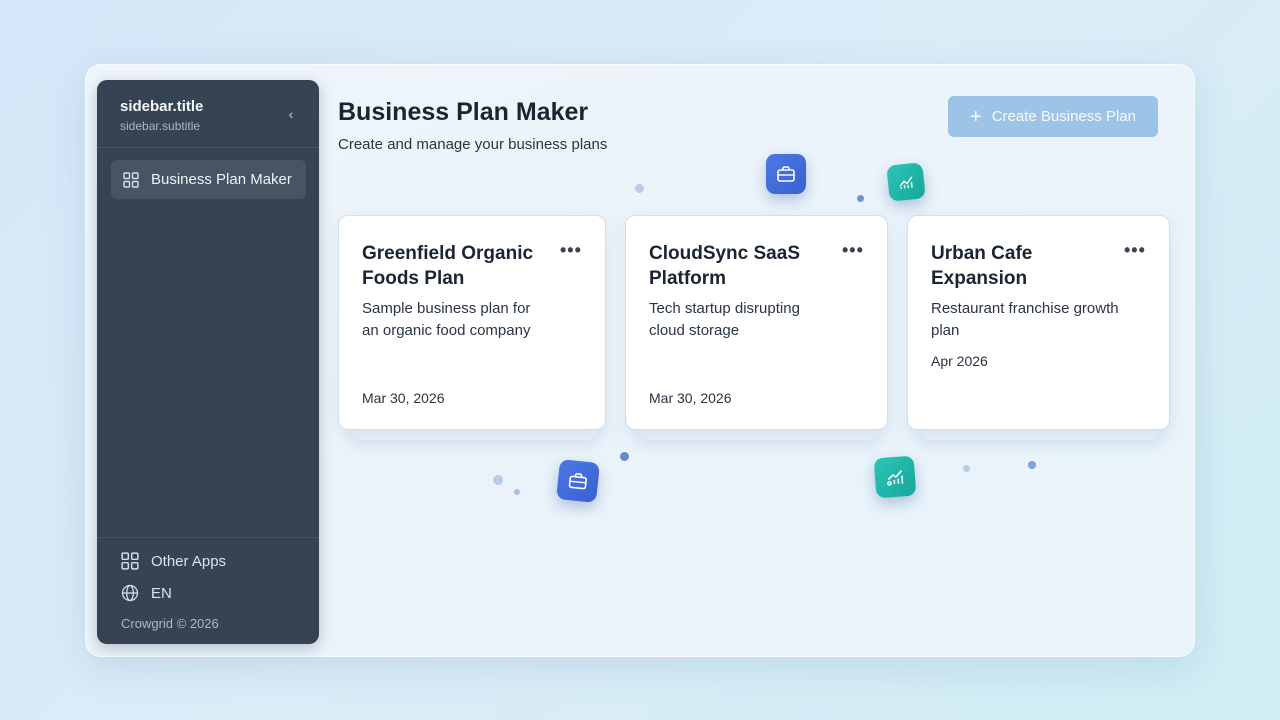 The image size is (1280, 720). What do you see at coordinates (146, 593) in the screenshot?
I see `language-selector: EN` at bounding box center [146, 593].